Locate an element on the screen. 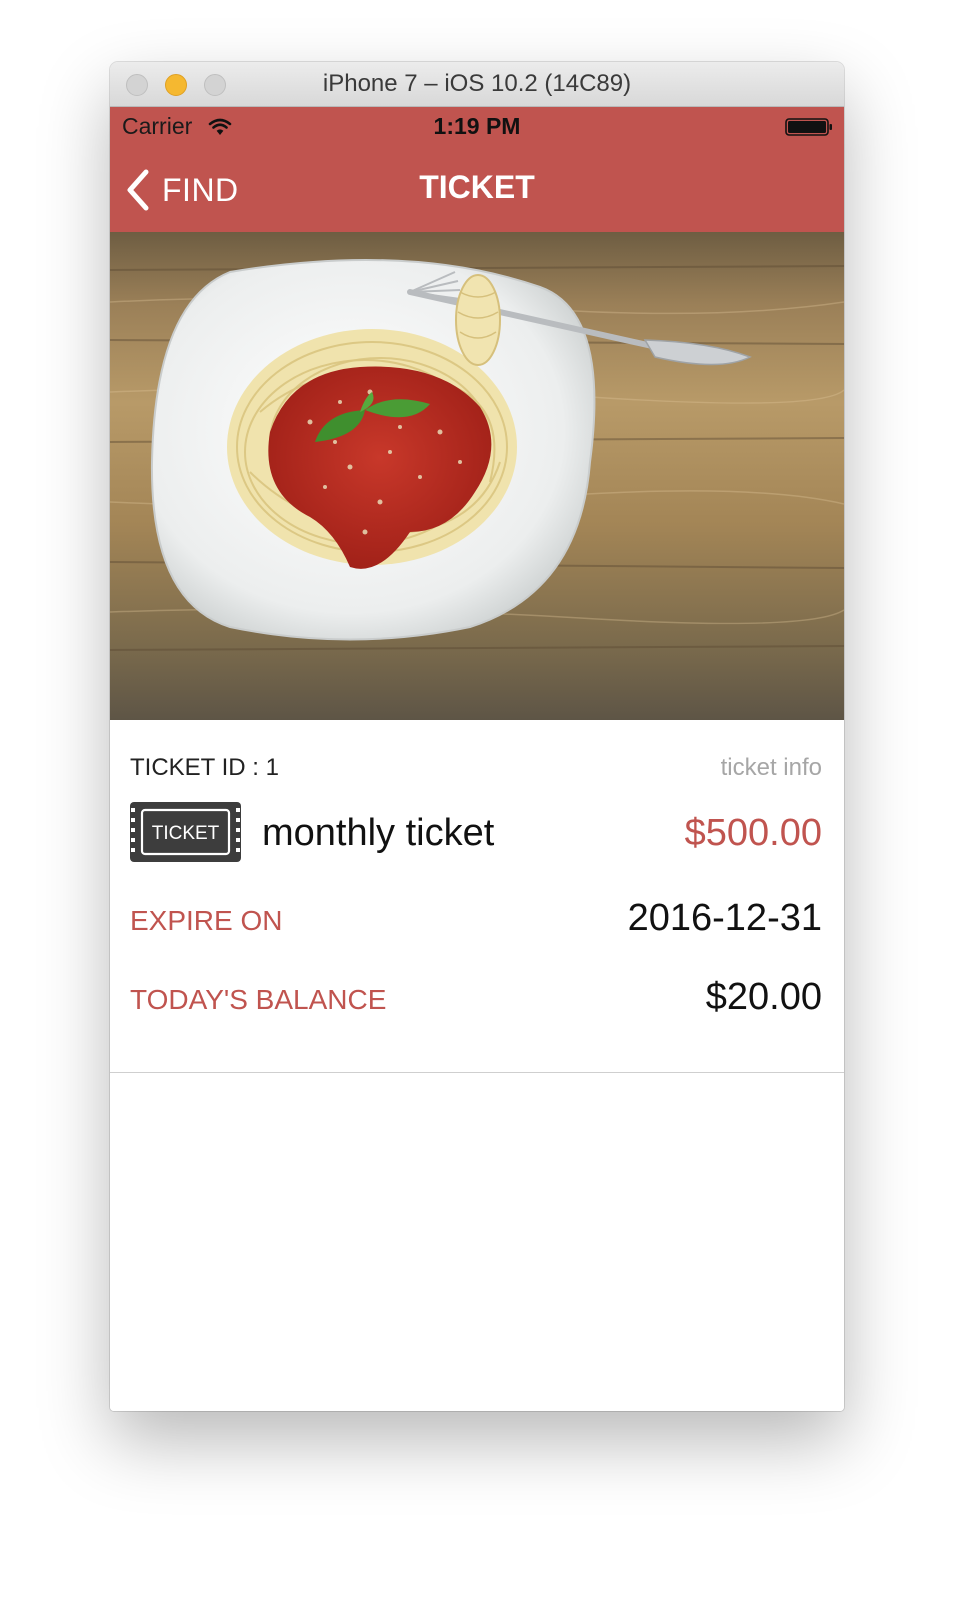  window-title: iPhone 7 – iOS 10.2 (14C89) is located at coordinates (477, 83).